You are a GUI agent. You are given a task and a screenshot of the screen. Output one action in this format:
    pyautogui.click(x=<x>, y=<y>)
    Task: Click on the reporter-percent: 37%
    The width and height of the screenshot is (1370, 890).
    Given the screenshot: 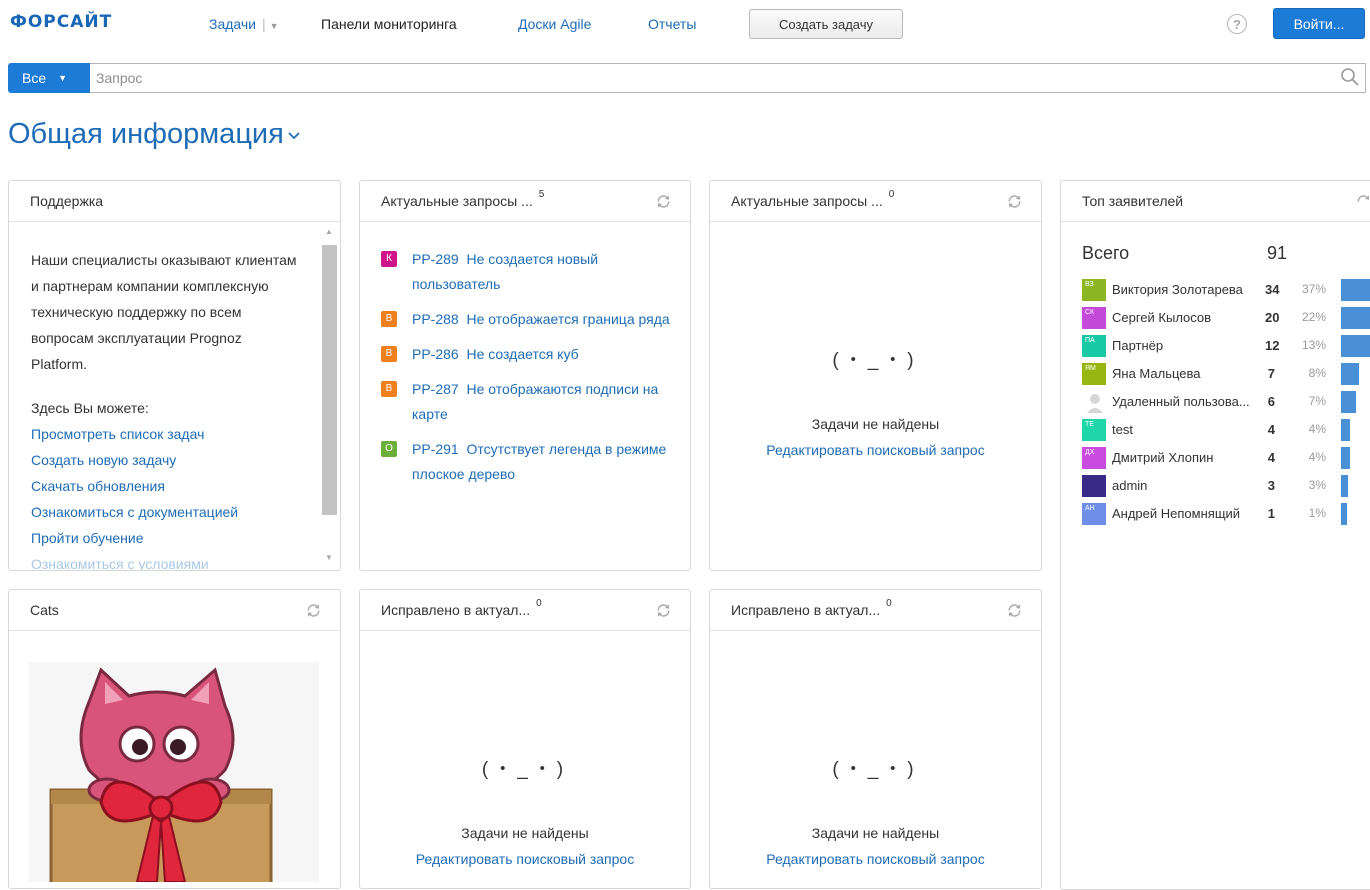 What is the action you would take?
    pyautogui.click(x=1313, y=289)
    